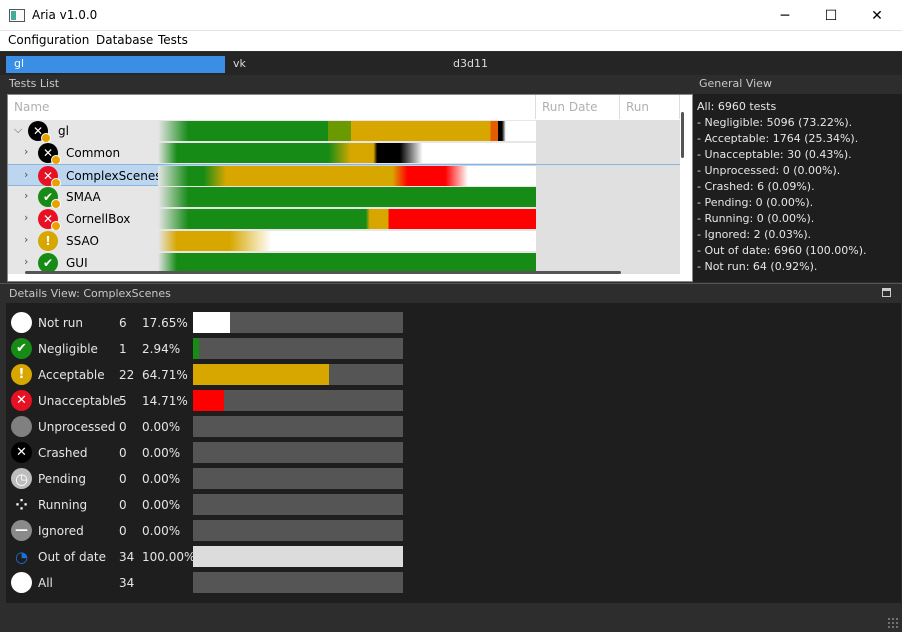  Describe the element at coordinates (344, 241) in the screenshot. I see `tree-row-5: ›! SSAO` at that location.